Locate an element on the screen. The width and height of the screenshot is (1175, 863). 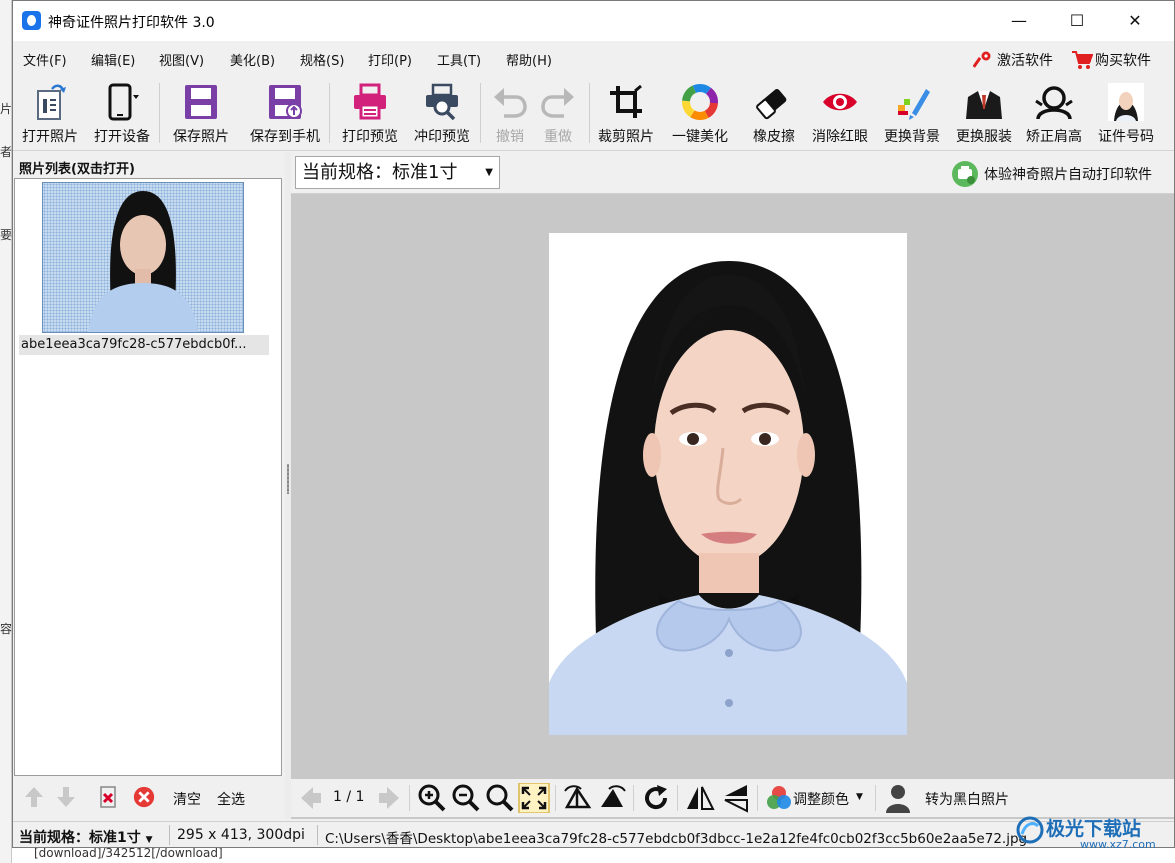
save-to-phone-button: 保存到手机 is located at coordinates (285, 113).